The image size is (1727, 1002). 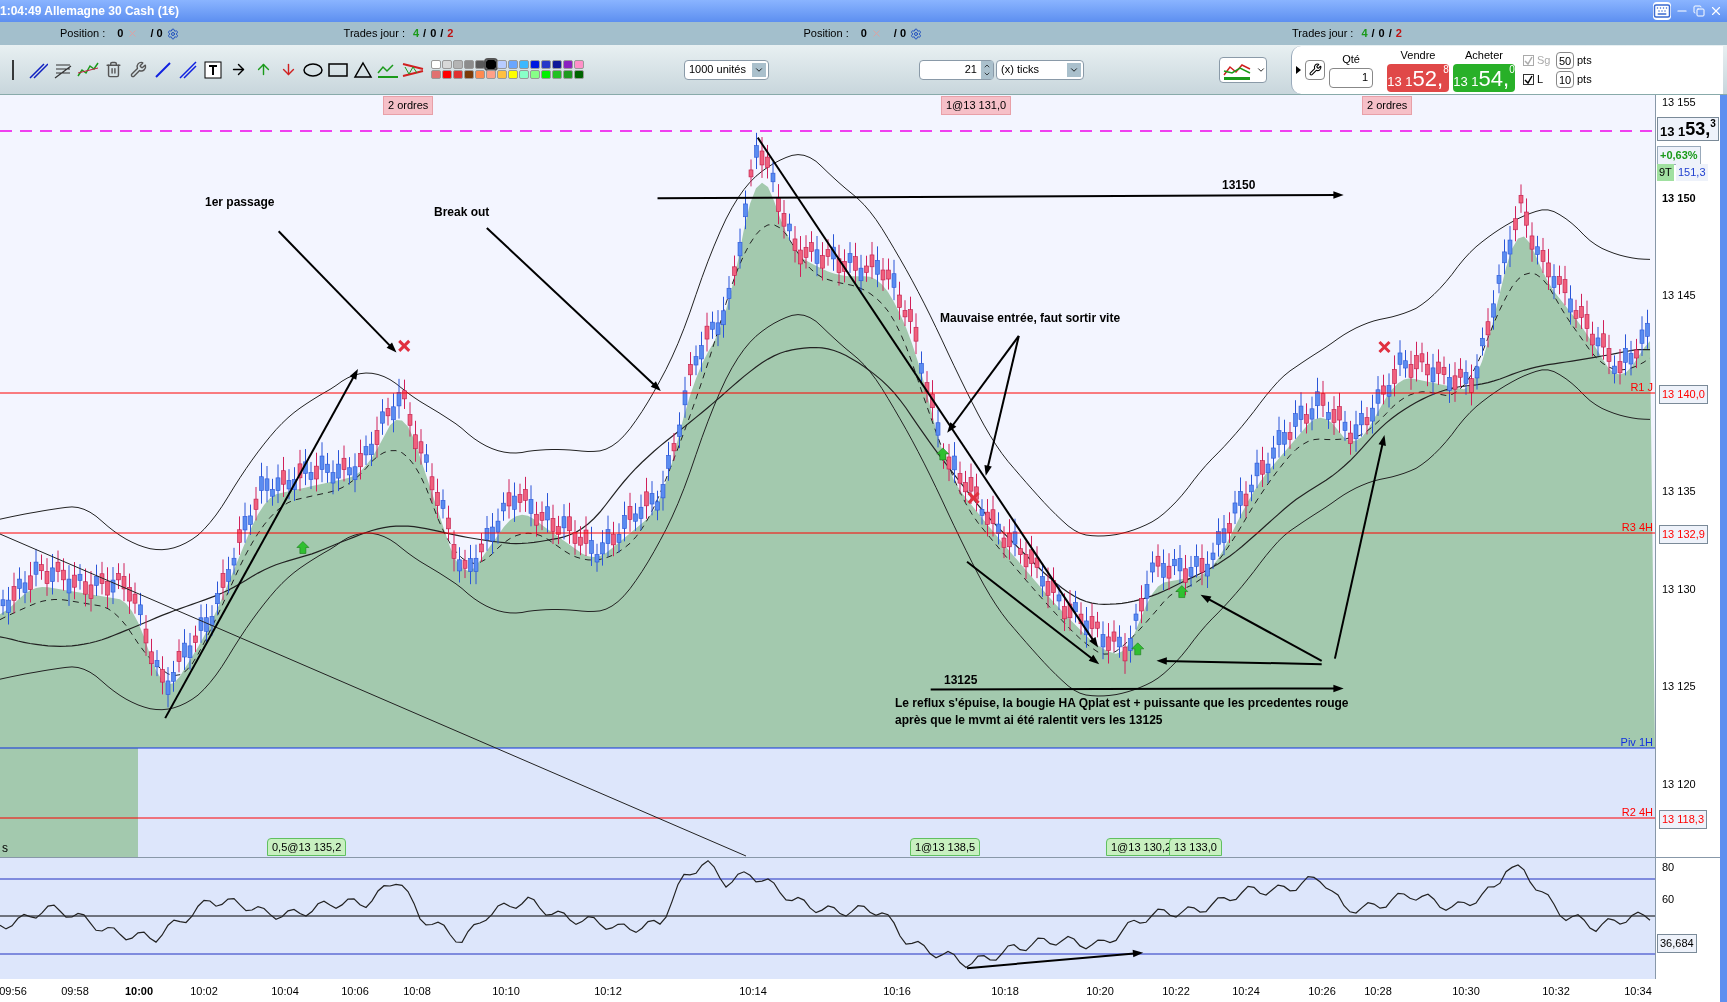 I want to click on price-tick: 13 135, so click(x=1679, y=491).